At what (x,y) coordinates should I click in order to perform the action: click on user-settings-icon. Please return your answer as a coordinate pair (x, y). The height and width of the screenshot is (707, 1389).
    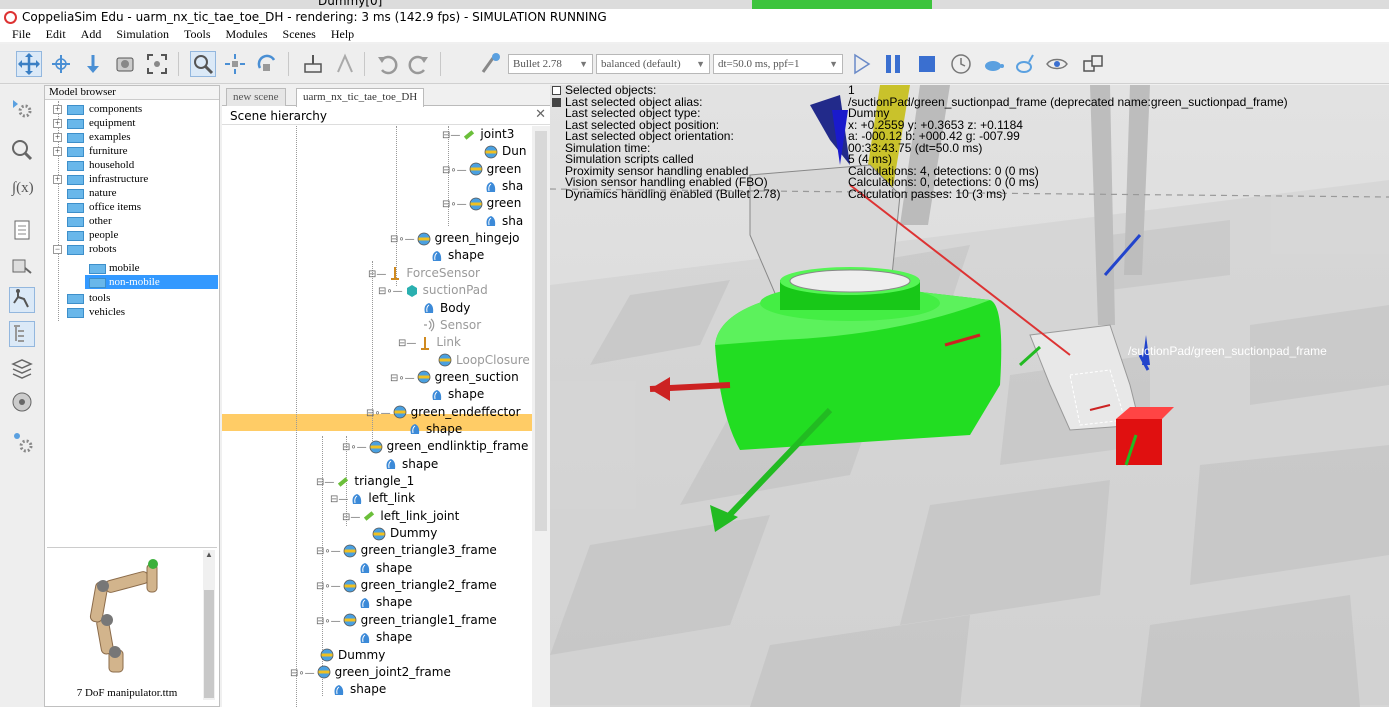
    Looking at the image, I should click on (22, 442).